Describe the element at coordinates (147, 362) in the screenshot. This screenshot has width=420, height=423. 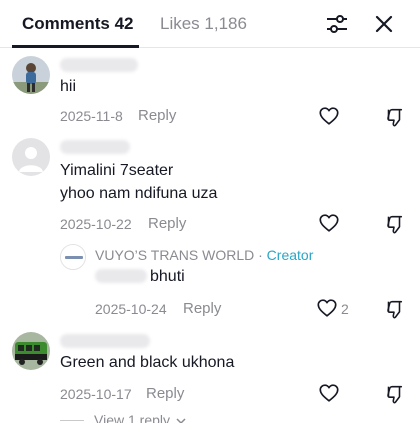
I see `comment-text: Green and black ukhona` at that location.